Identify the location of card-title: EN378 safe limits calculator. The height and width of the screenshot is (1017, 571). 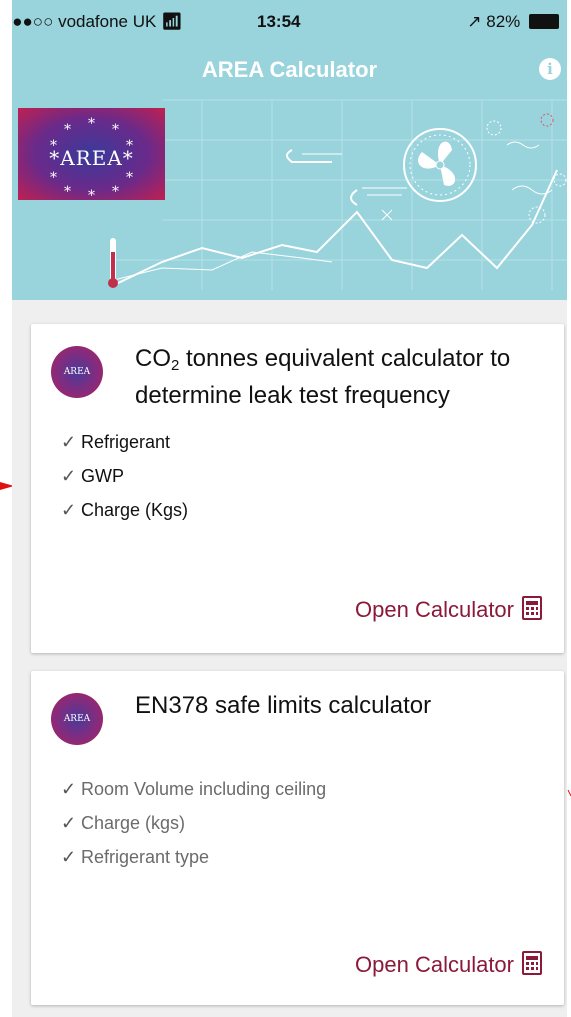
(283, 705).